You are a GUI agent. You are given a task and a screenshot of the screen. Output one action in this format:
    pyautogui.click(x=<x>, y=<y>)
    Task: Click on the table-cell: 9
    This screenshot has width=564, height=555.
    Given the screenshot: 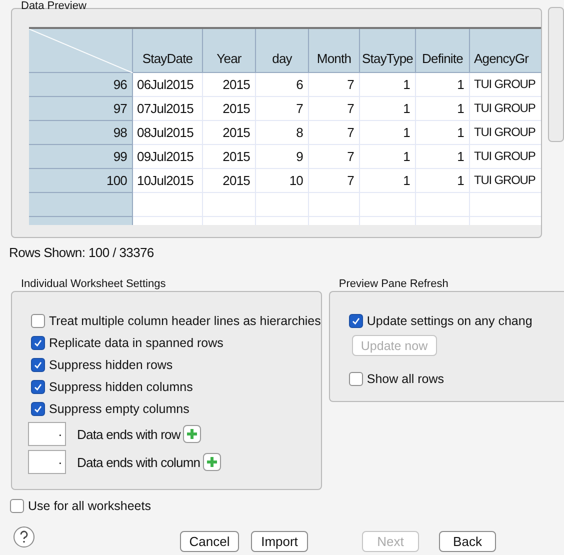 What is the action you would take?
    pyautogui.click(x=282, y=157)
    